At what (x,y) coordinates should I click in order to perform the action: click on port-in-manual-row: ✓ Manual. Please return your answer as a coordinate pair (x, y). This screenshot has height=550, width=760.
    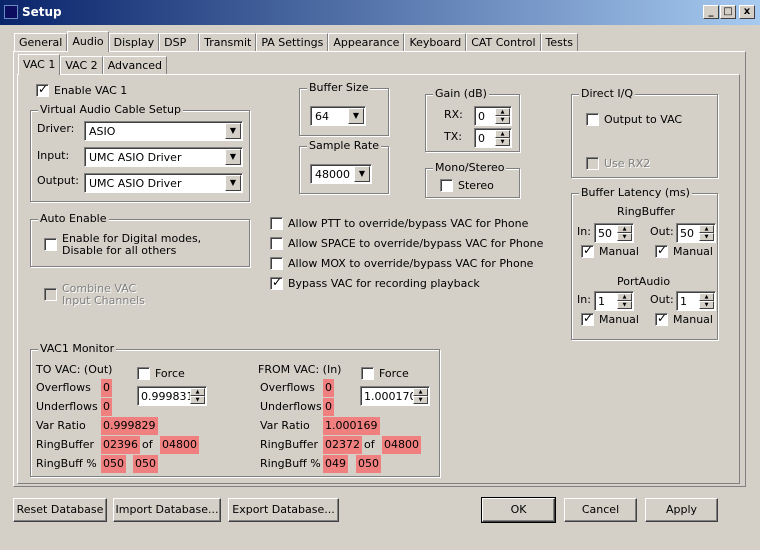
    Looking at the image, I should click on (610, 318).